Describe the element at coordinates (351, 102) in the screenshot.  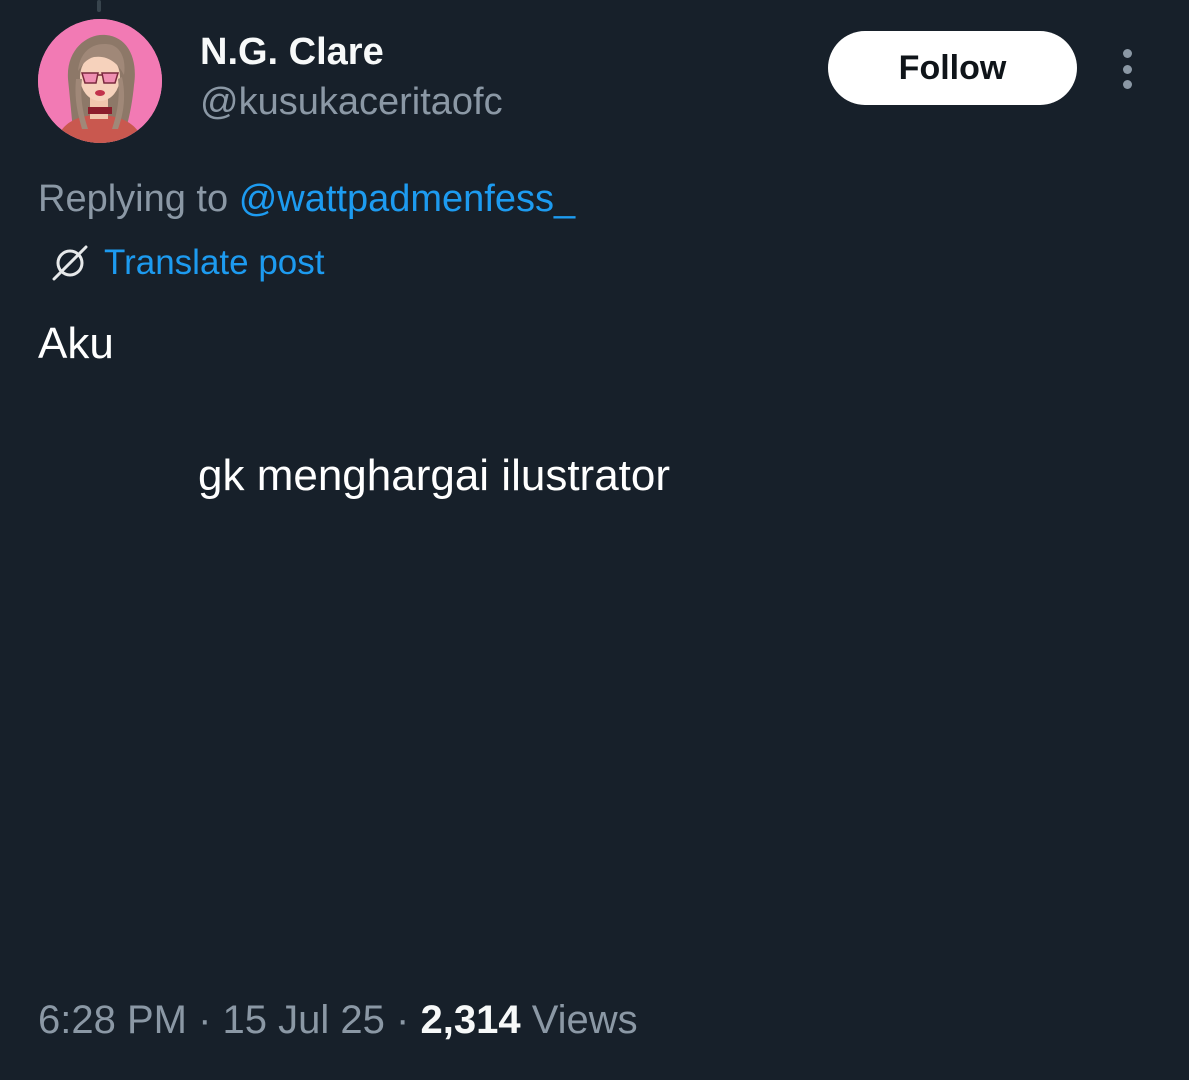
I see `author-handle: @kusukaceritaofc` at that location.